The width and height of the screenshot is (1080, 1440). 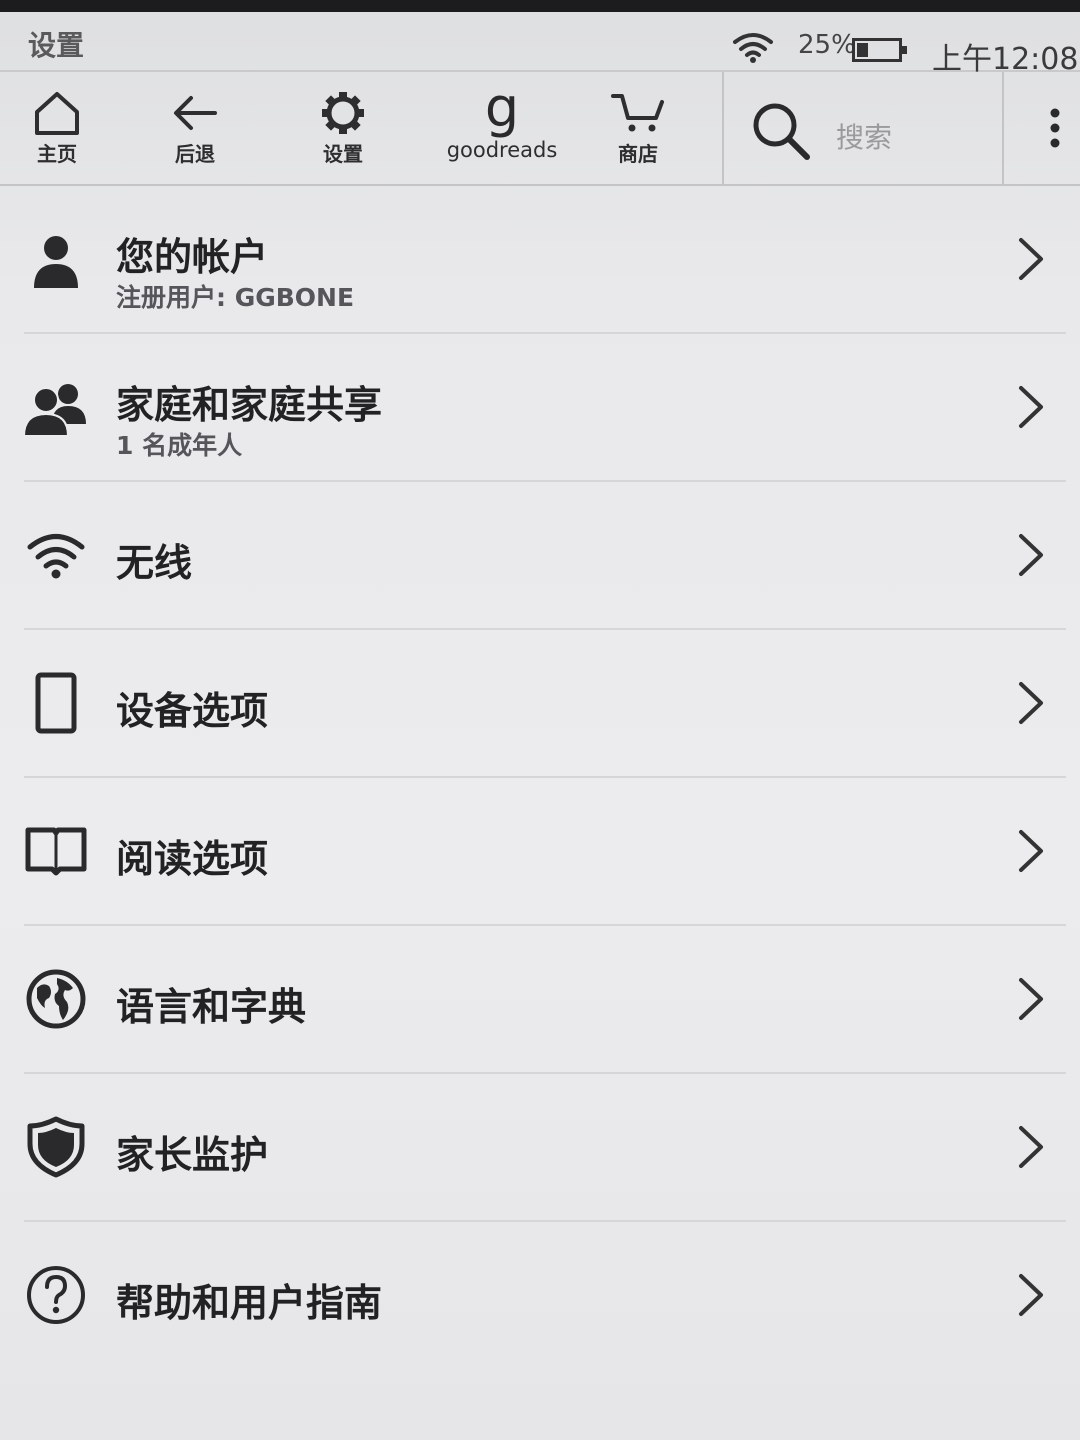 I want to click on settings-item-title: 家长监护, so click(x=192, y=1155).